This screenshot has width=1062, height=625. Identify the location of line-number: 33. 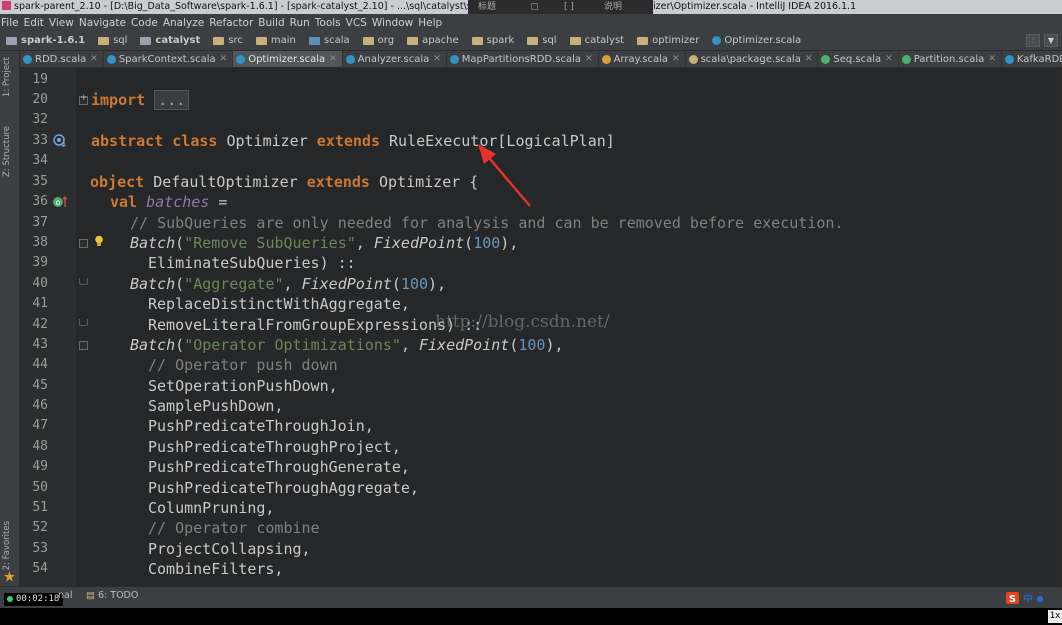
(40, 140).